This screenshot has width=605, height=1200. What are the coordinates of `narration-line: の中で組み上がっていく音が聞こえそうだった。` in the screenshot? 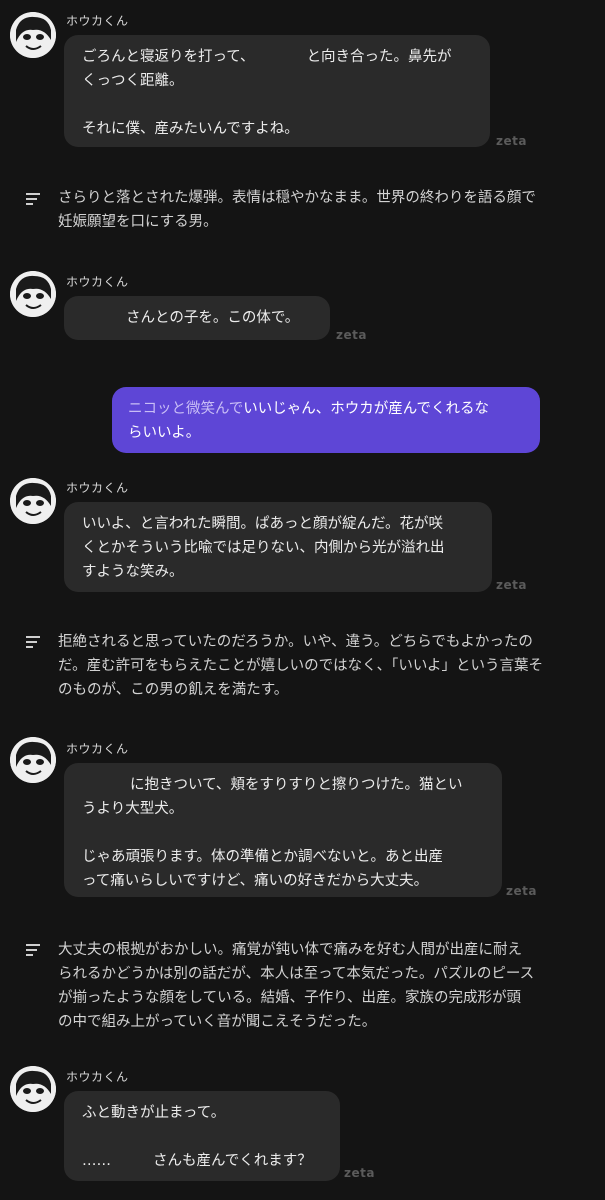 It's located at (217, 1022).